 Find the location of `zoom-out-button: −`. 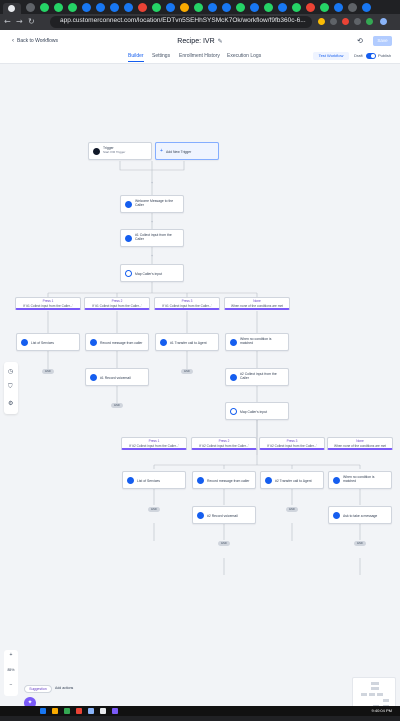

zoom-out-button: − is located at coordinates (11, 685).